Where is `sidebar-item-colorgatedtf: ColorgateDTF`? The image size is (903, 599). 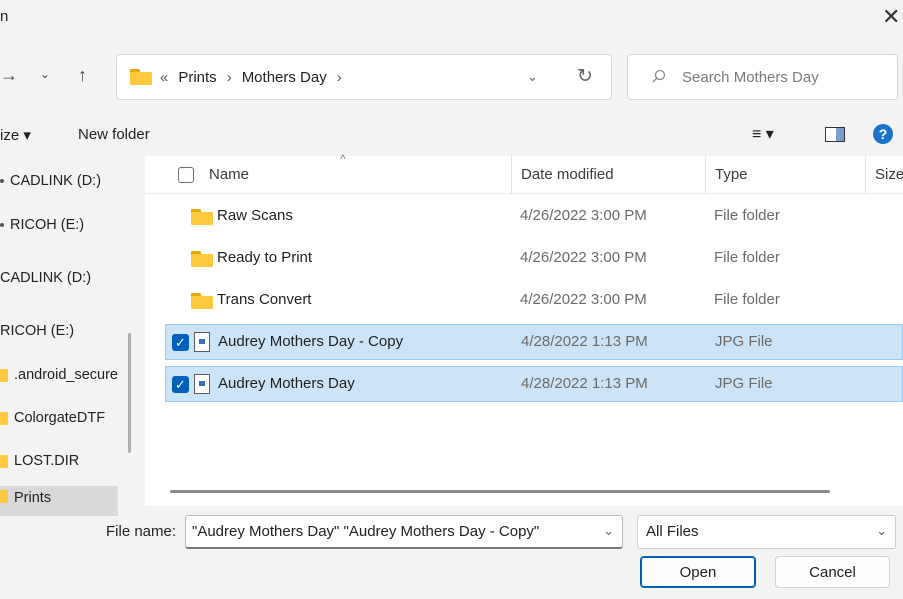
sidebar-item-colorgatedtf: ColorgateDTF is located at coordinates (52, 418).